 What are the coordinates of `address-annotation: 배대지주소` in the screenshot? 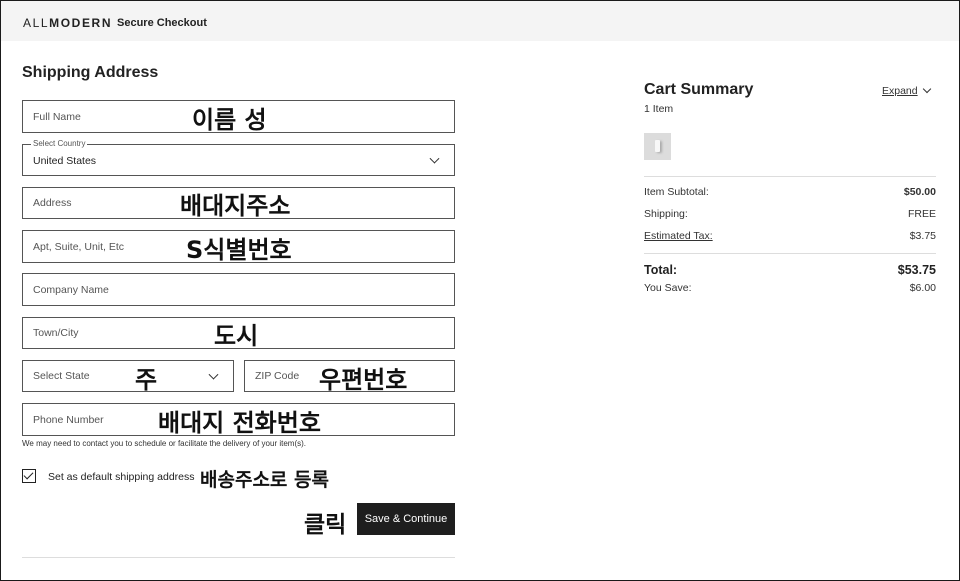 It's located at (235, 206).